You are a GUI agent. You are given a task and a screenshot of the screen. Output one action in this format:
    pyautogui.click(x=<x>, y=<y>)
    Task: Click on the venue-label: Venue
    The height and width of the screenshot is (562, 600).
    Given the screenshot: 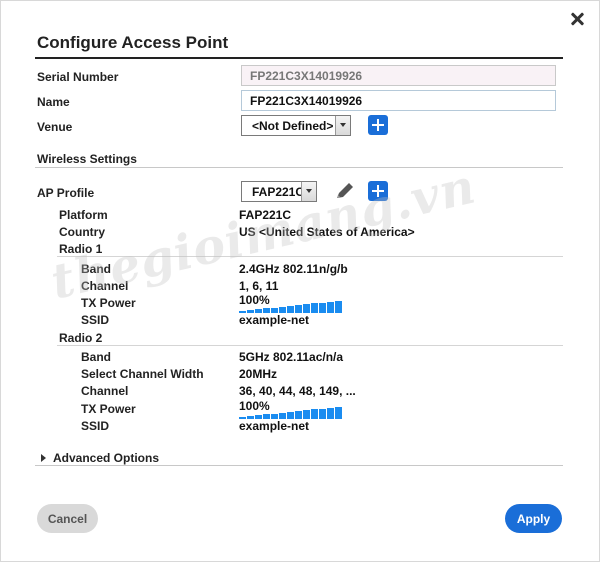 What is the action you would take?
    pyautogui.click(x=55, y=127)
    